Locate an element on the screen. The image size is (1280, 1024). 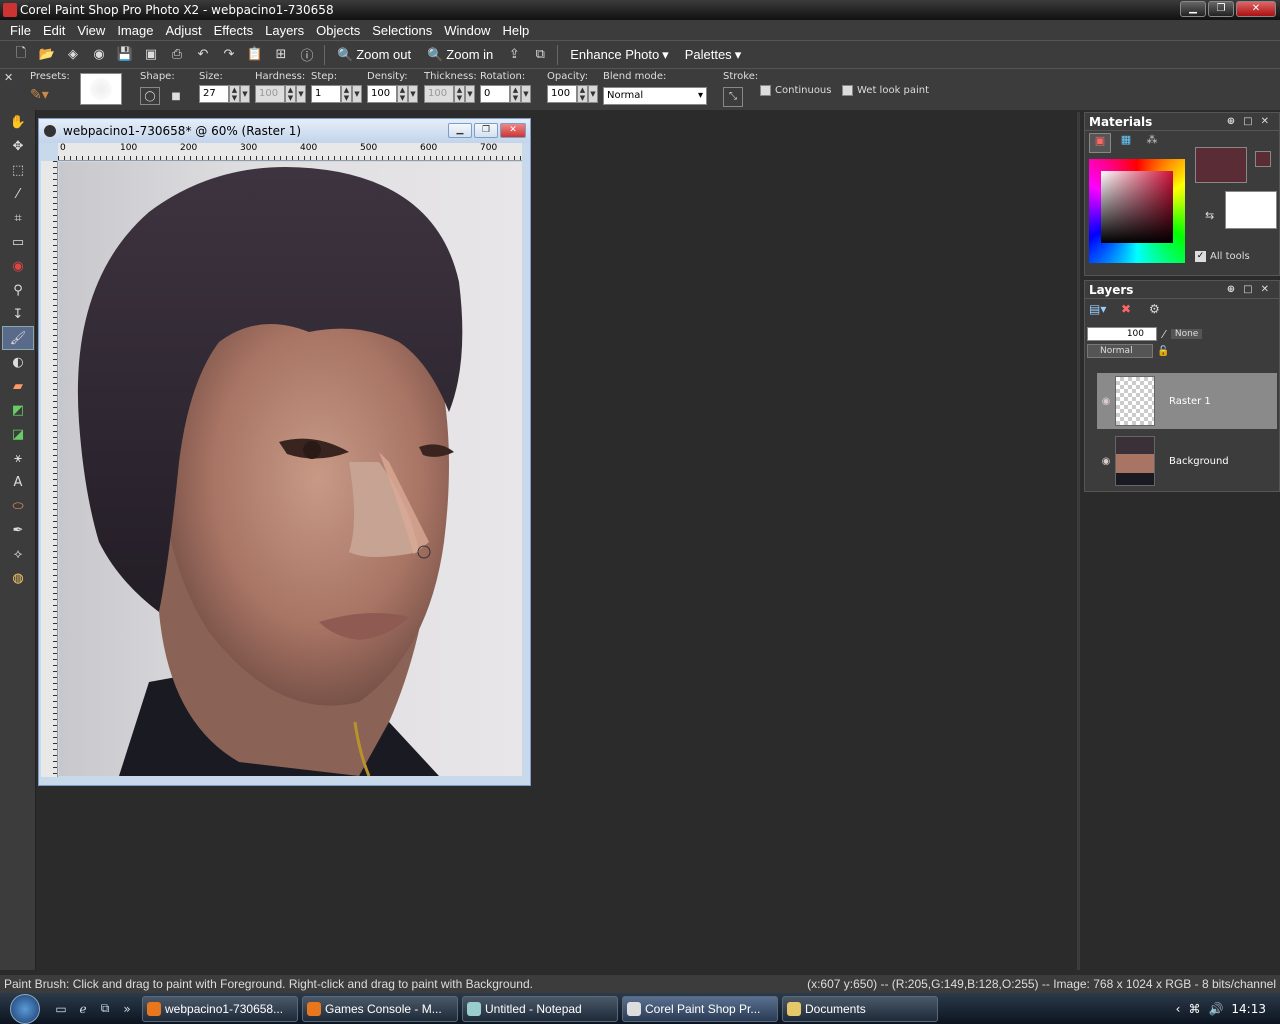
layer-blend-select: Normal is located at coordinates (1120, 351).